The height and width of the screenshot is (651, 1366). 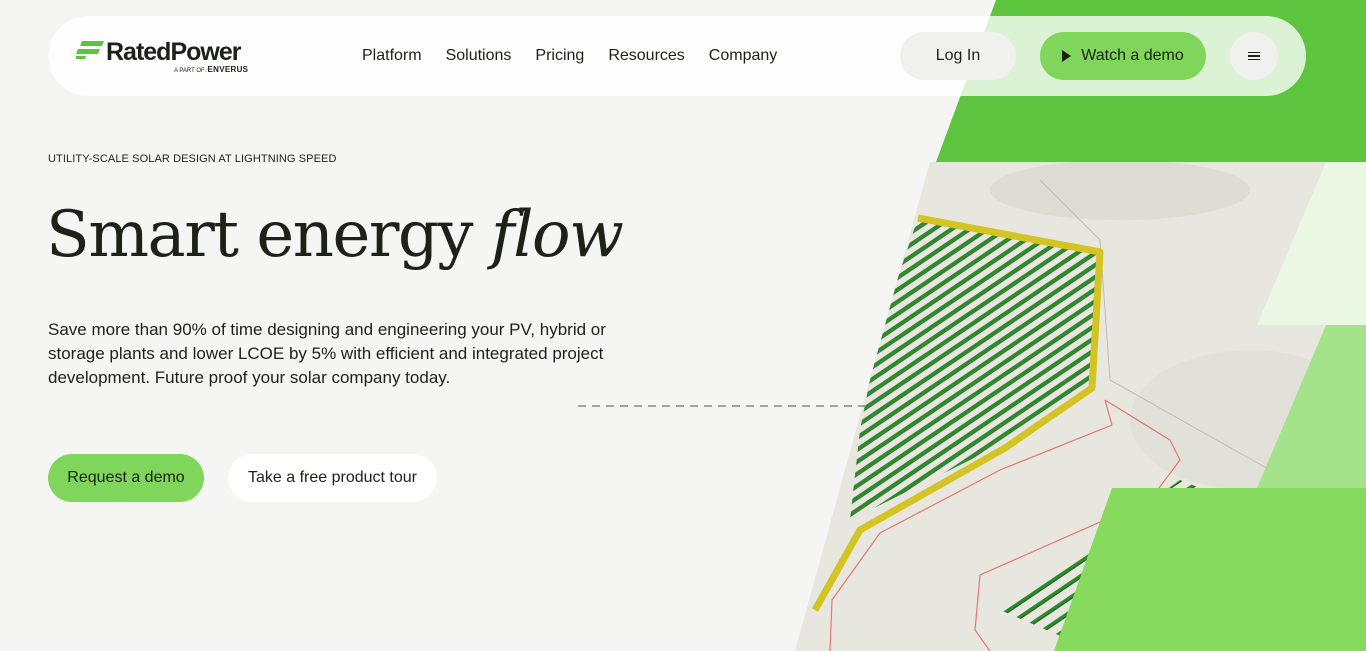 What do you see at coordinates (1067, 56) in the screenshot?
I see `play-icon` at bounding box center [1067, 56].